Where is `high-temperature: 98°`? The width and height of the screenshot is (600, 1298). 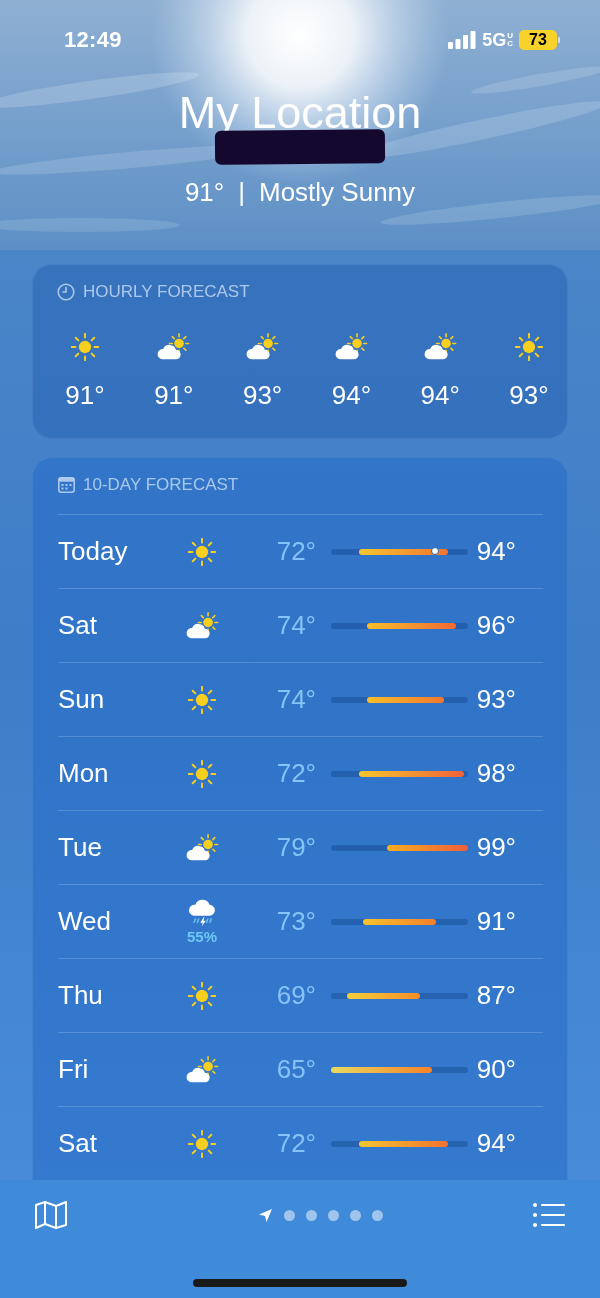 high-temperature: 98° is located at coordinates (495, 773).